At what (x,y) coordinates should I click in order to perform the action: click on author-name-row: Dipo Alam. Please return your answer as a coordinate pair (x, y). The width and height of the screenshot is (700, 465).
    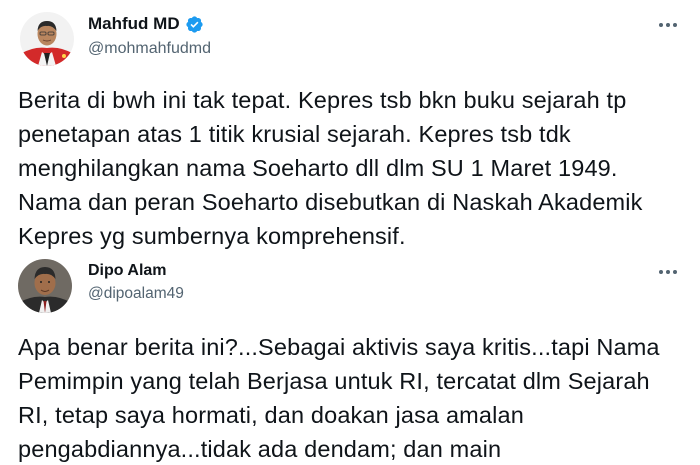
    Looking at the image, I should click on (127, 271).